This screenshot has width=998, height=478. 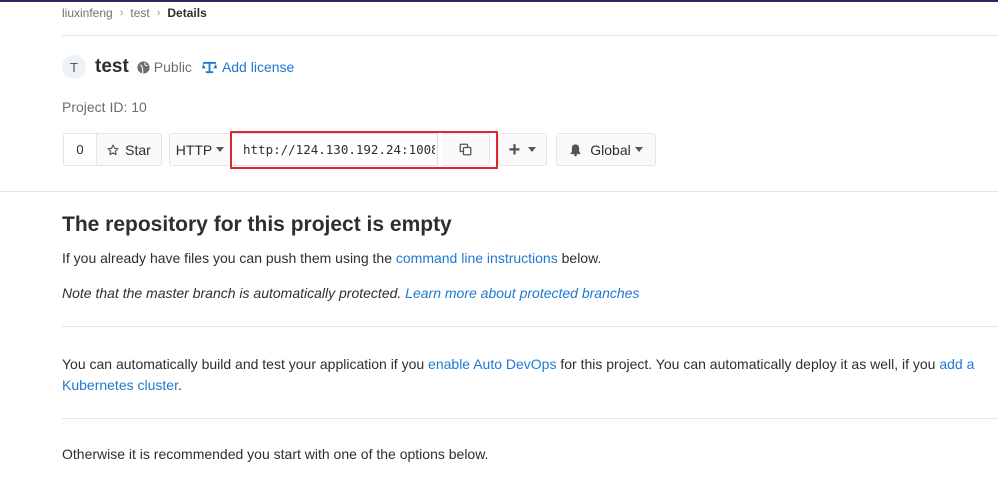 What do you see at coordinates (138, 149) in the screenshot?
I see `star-label: Star` at bounding box center [138, 149].